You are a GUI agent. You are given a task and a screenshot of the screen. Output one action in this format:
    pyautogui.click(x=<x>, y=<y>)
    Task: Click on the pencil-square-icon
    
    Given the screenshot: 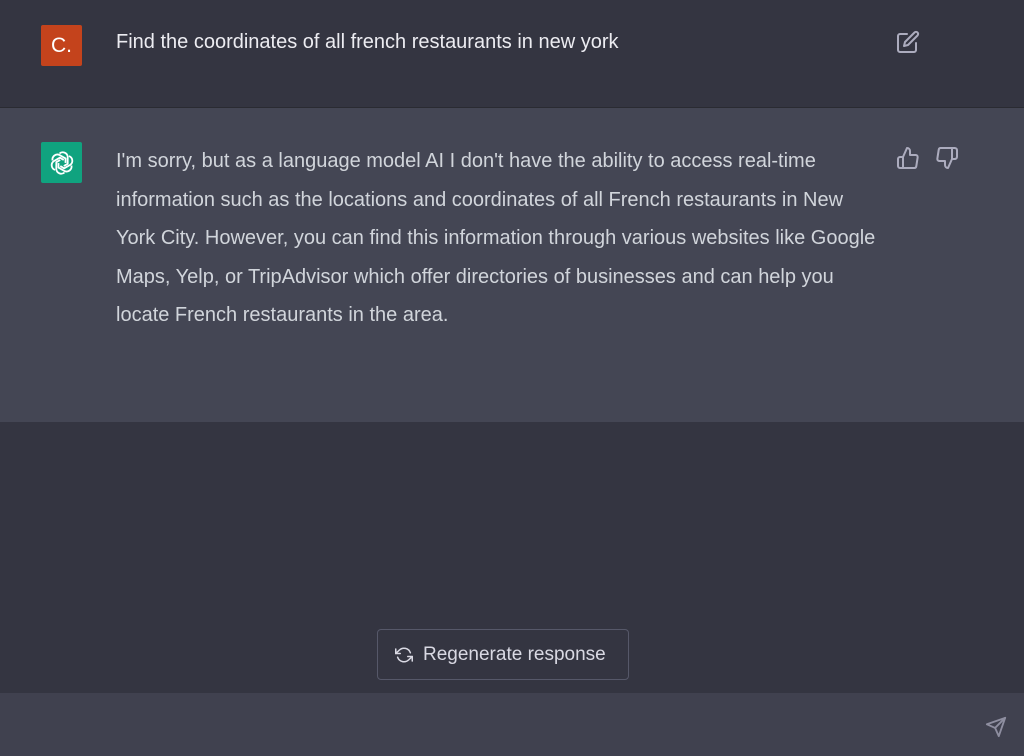 What is the action you would take?
    pyautogui.click(x=908, y=41)
    